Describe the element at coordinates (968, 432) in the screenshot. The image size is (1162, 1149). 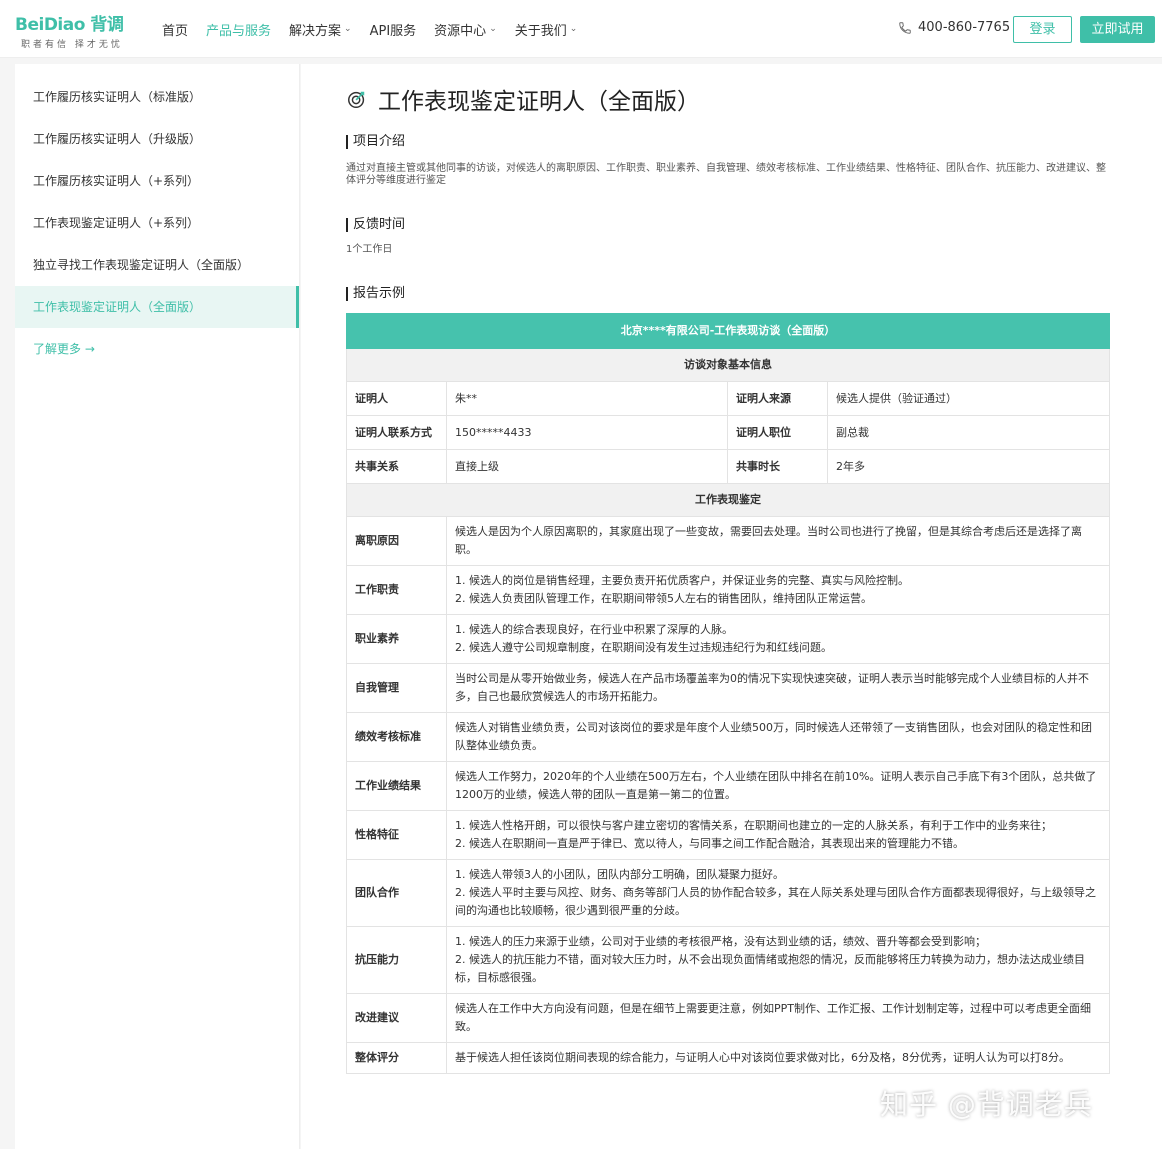
I see `field-value: 副总裁` at that location.